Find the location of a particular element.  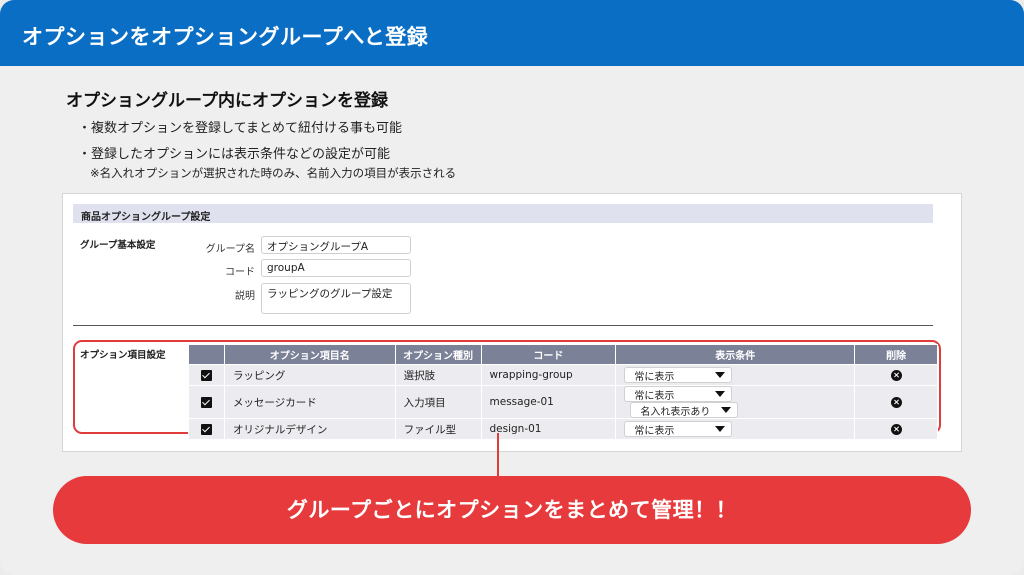

description-label: 説明 is located at coordinates (245, 296).